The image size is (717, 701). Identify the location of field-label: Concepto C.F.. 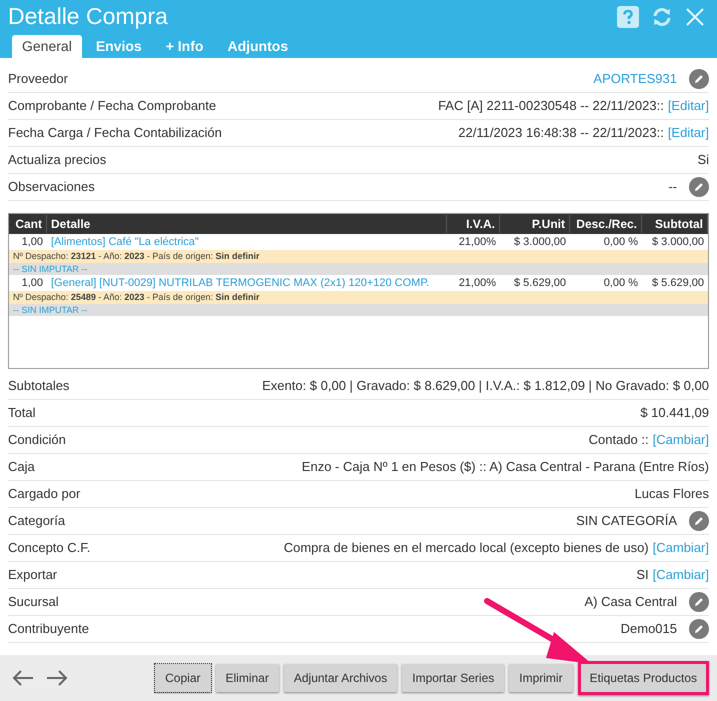
(49, 548).